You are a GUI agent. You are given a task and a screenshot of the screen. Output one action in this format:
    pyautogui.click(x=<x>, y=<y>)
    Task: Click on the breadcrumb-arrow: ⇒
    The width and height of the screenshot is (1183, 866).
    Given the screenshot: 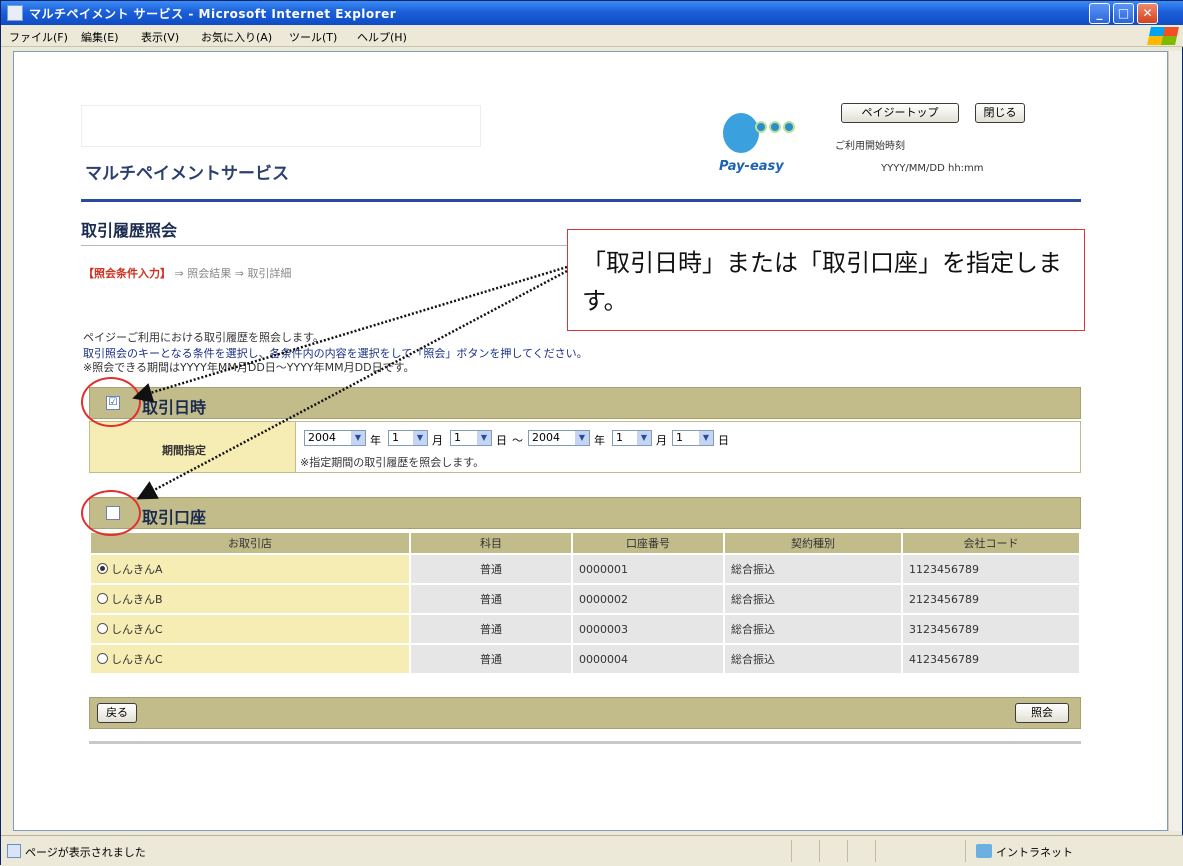 What is the action you would take?
    pyautogui.click(x=179, y=273)
    